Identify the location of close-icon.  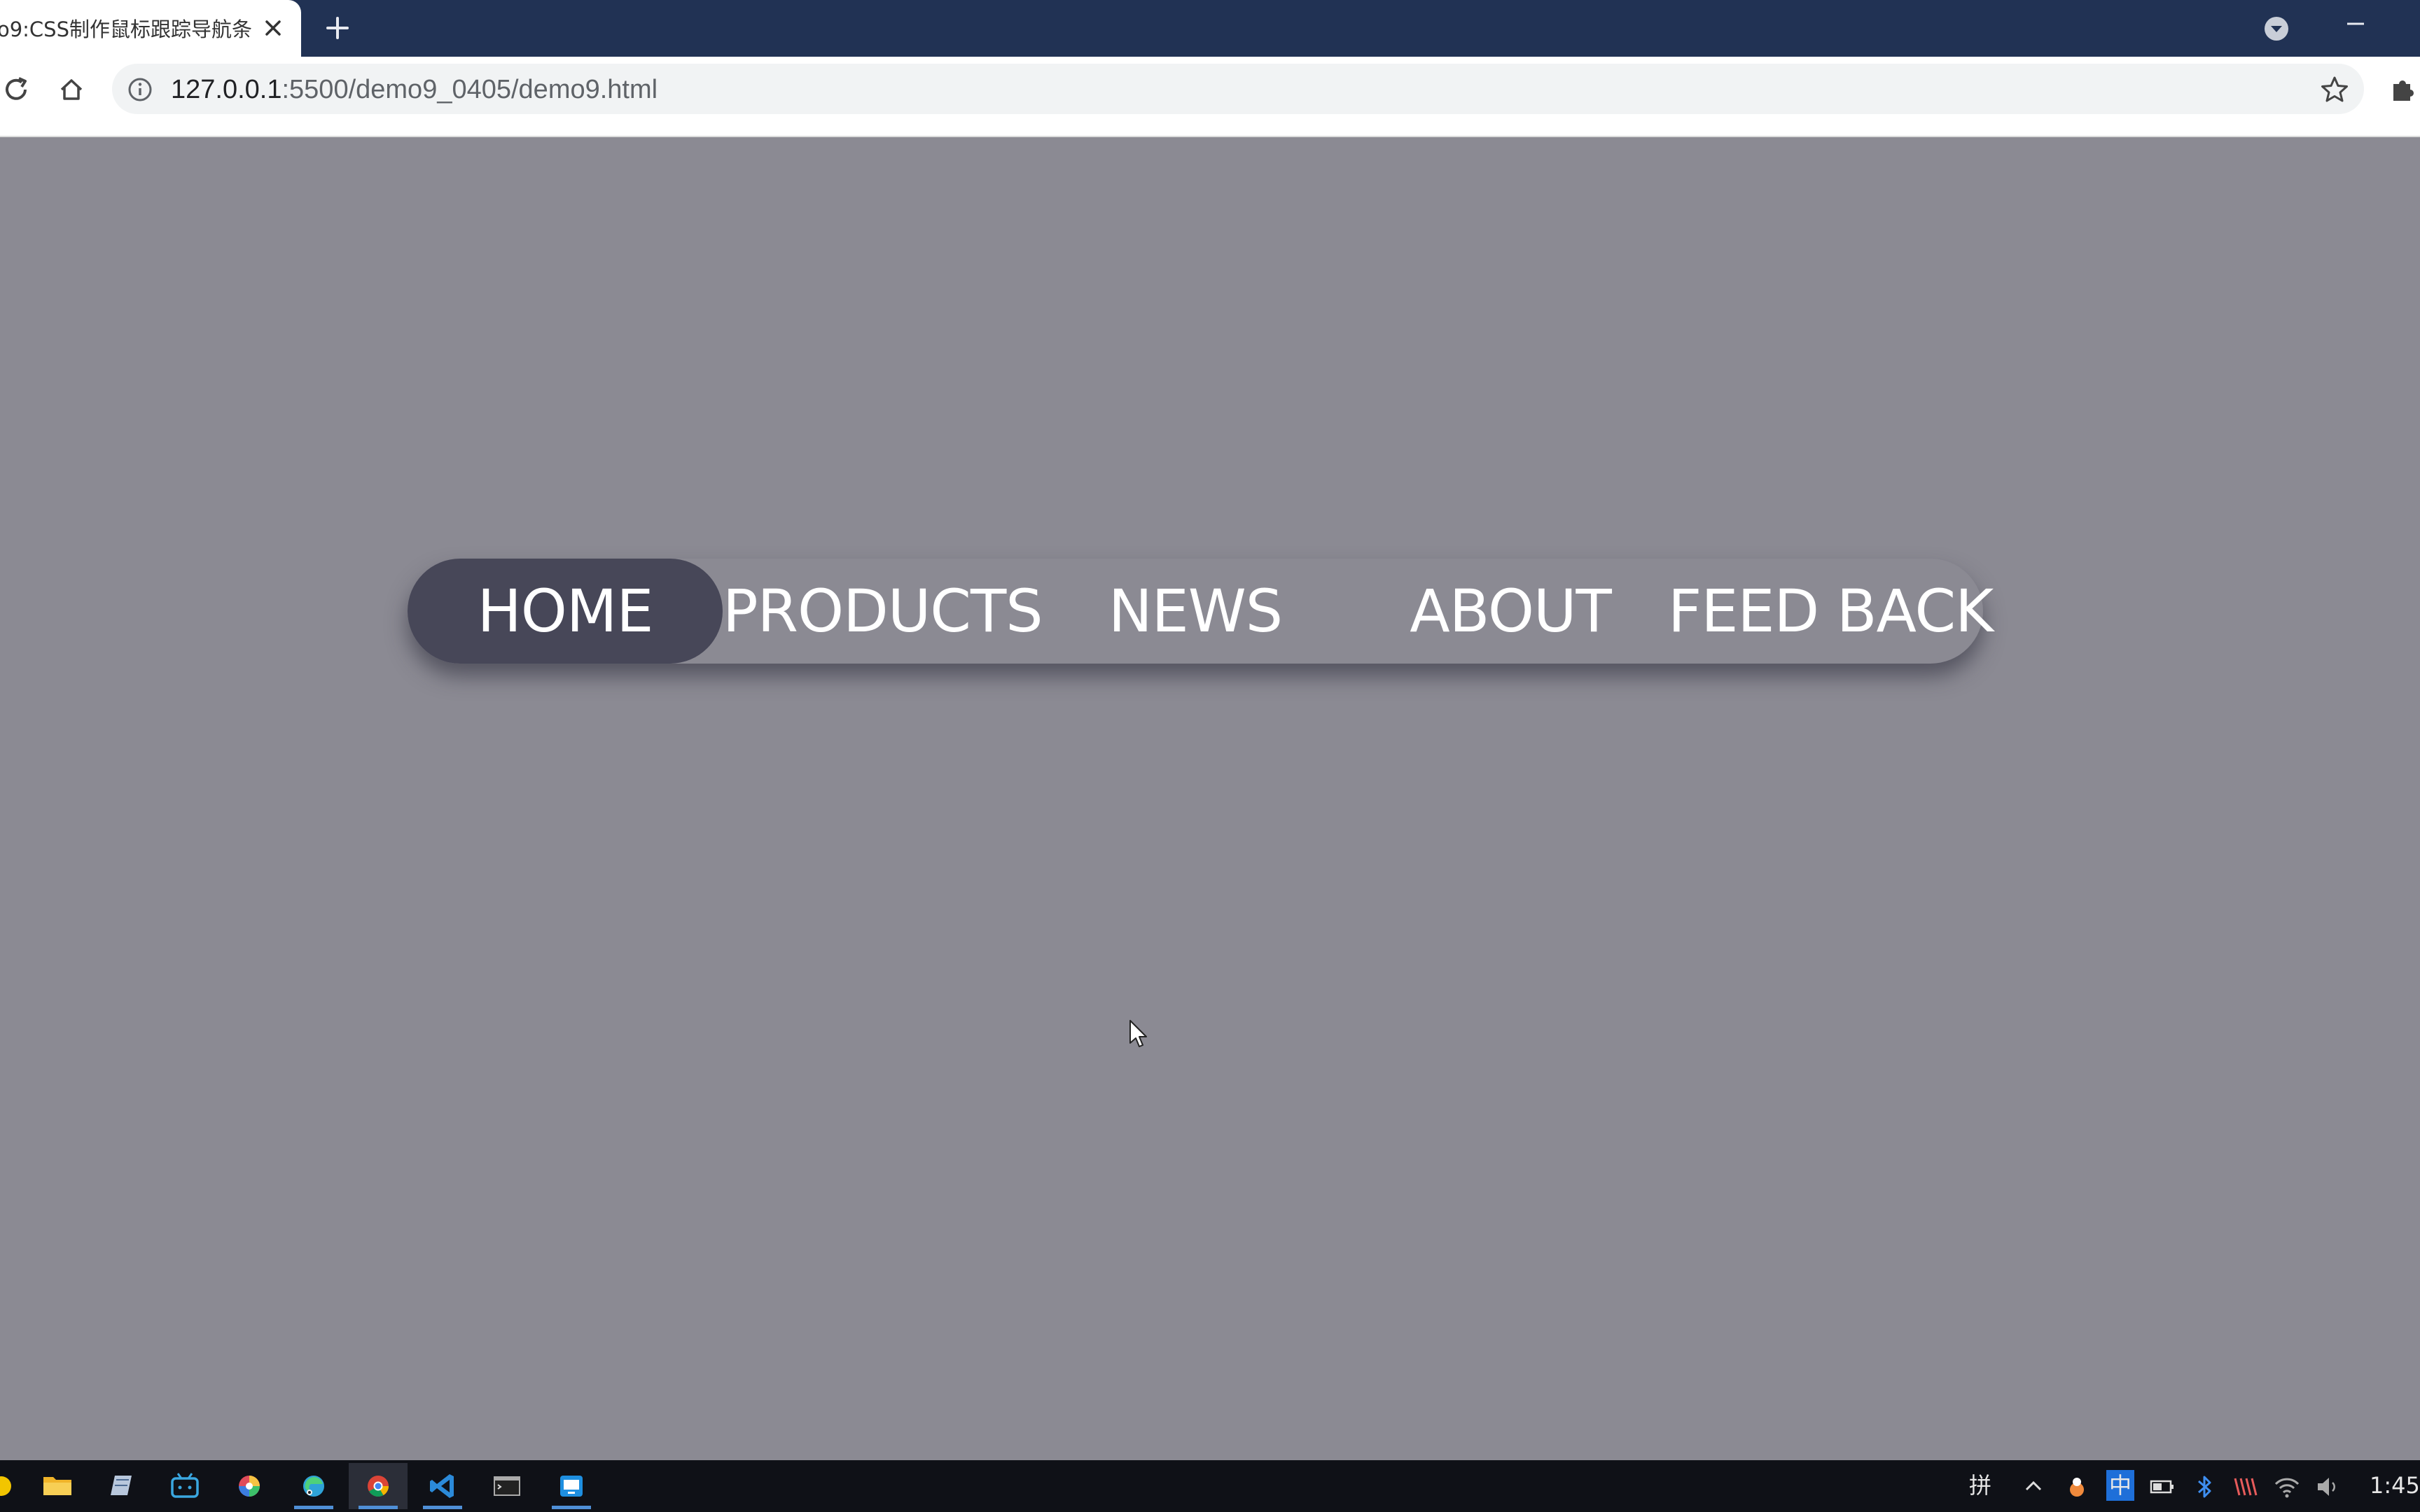
(273, 28).